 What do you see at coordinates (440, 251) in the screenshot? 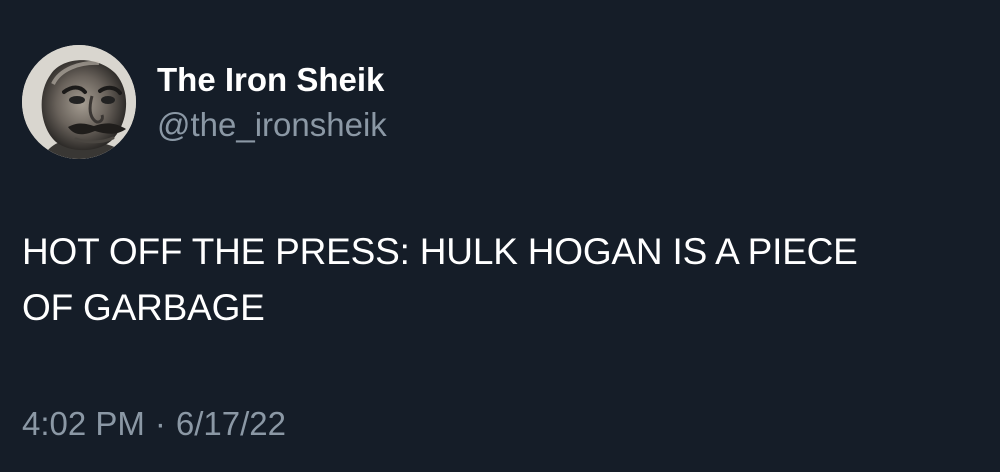
I see `tweet-text-line: HOT OFF THE PRESS: HULK HOGAN IS A PIECE` at bounding box center [440, 251].